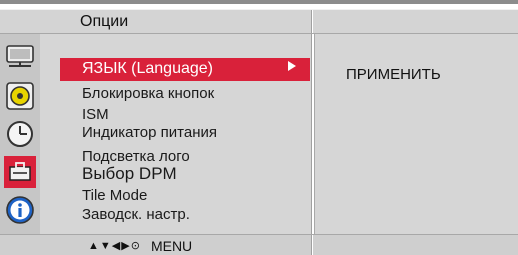 This screenshot has width=518, height=255. I want to click on navigation-hint: ▲ ▼ ◀ ▶ ⊙ MENU, so click(140, 246).